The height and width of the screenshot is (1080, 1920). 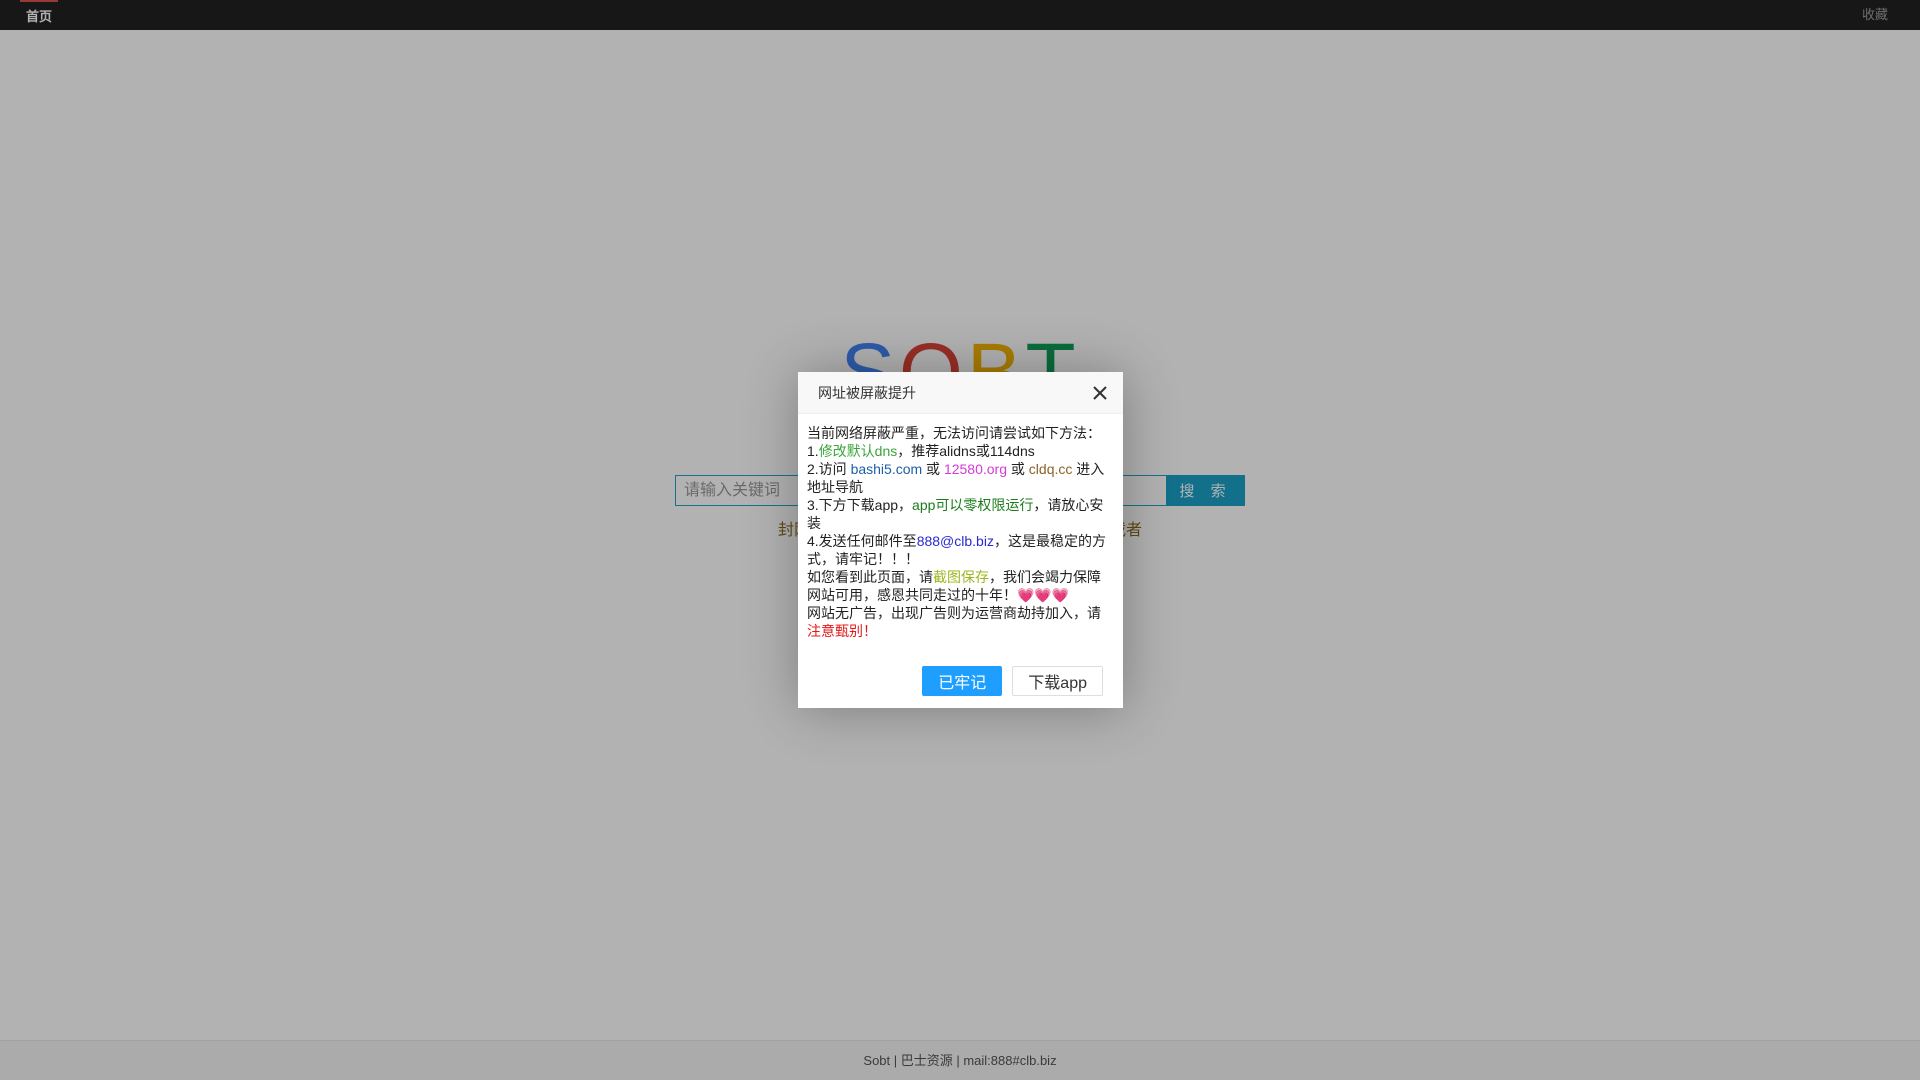 I want to click on line2-or-1: 或, so click(x=933, y=469).